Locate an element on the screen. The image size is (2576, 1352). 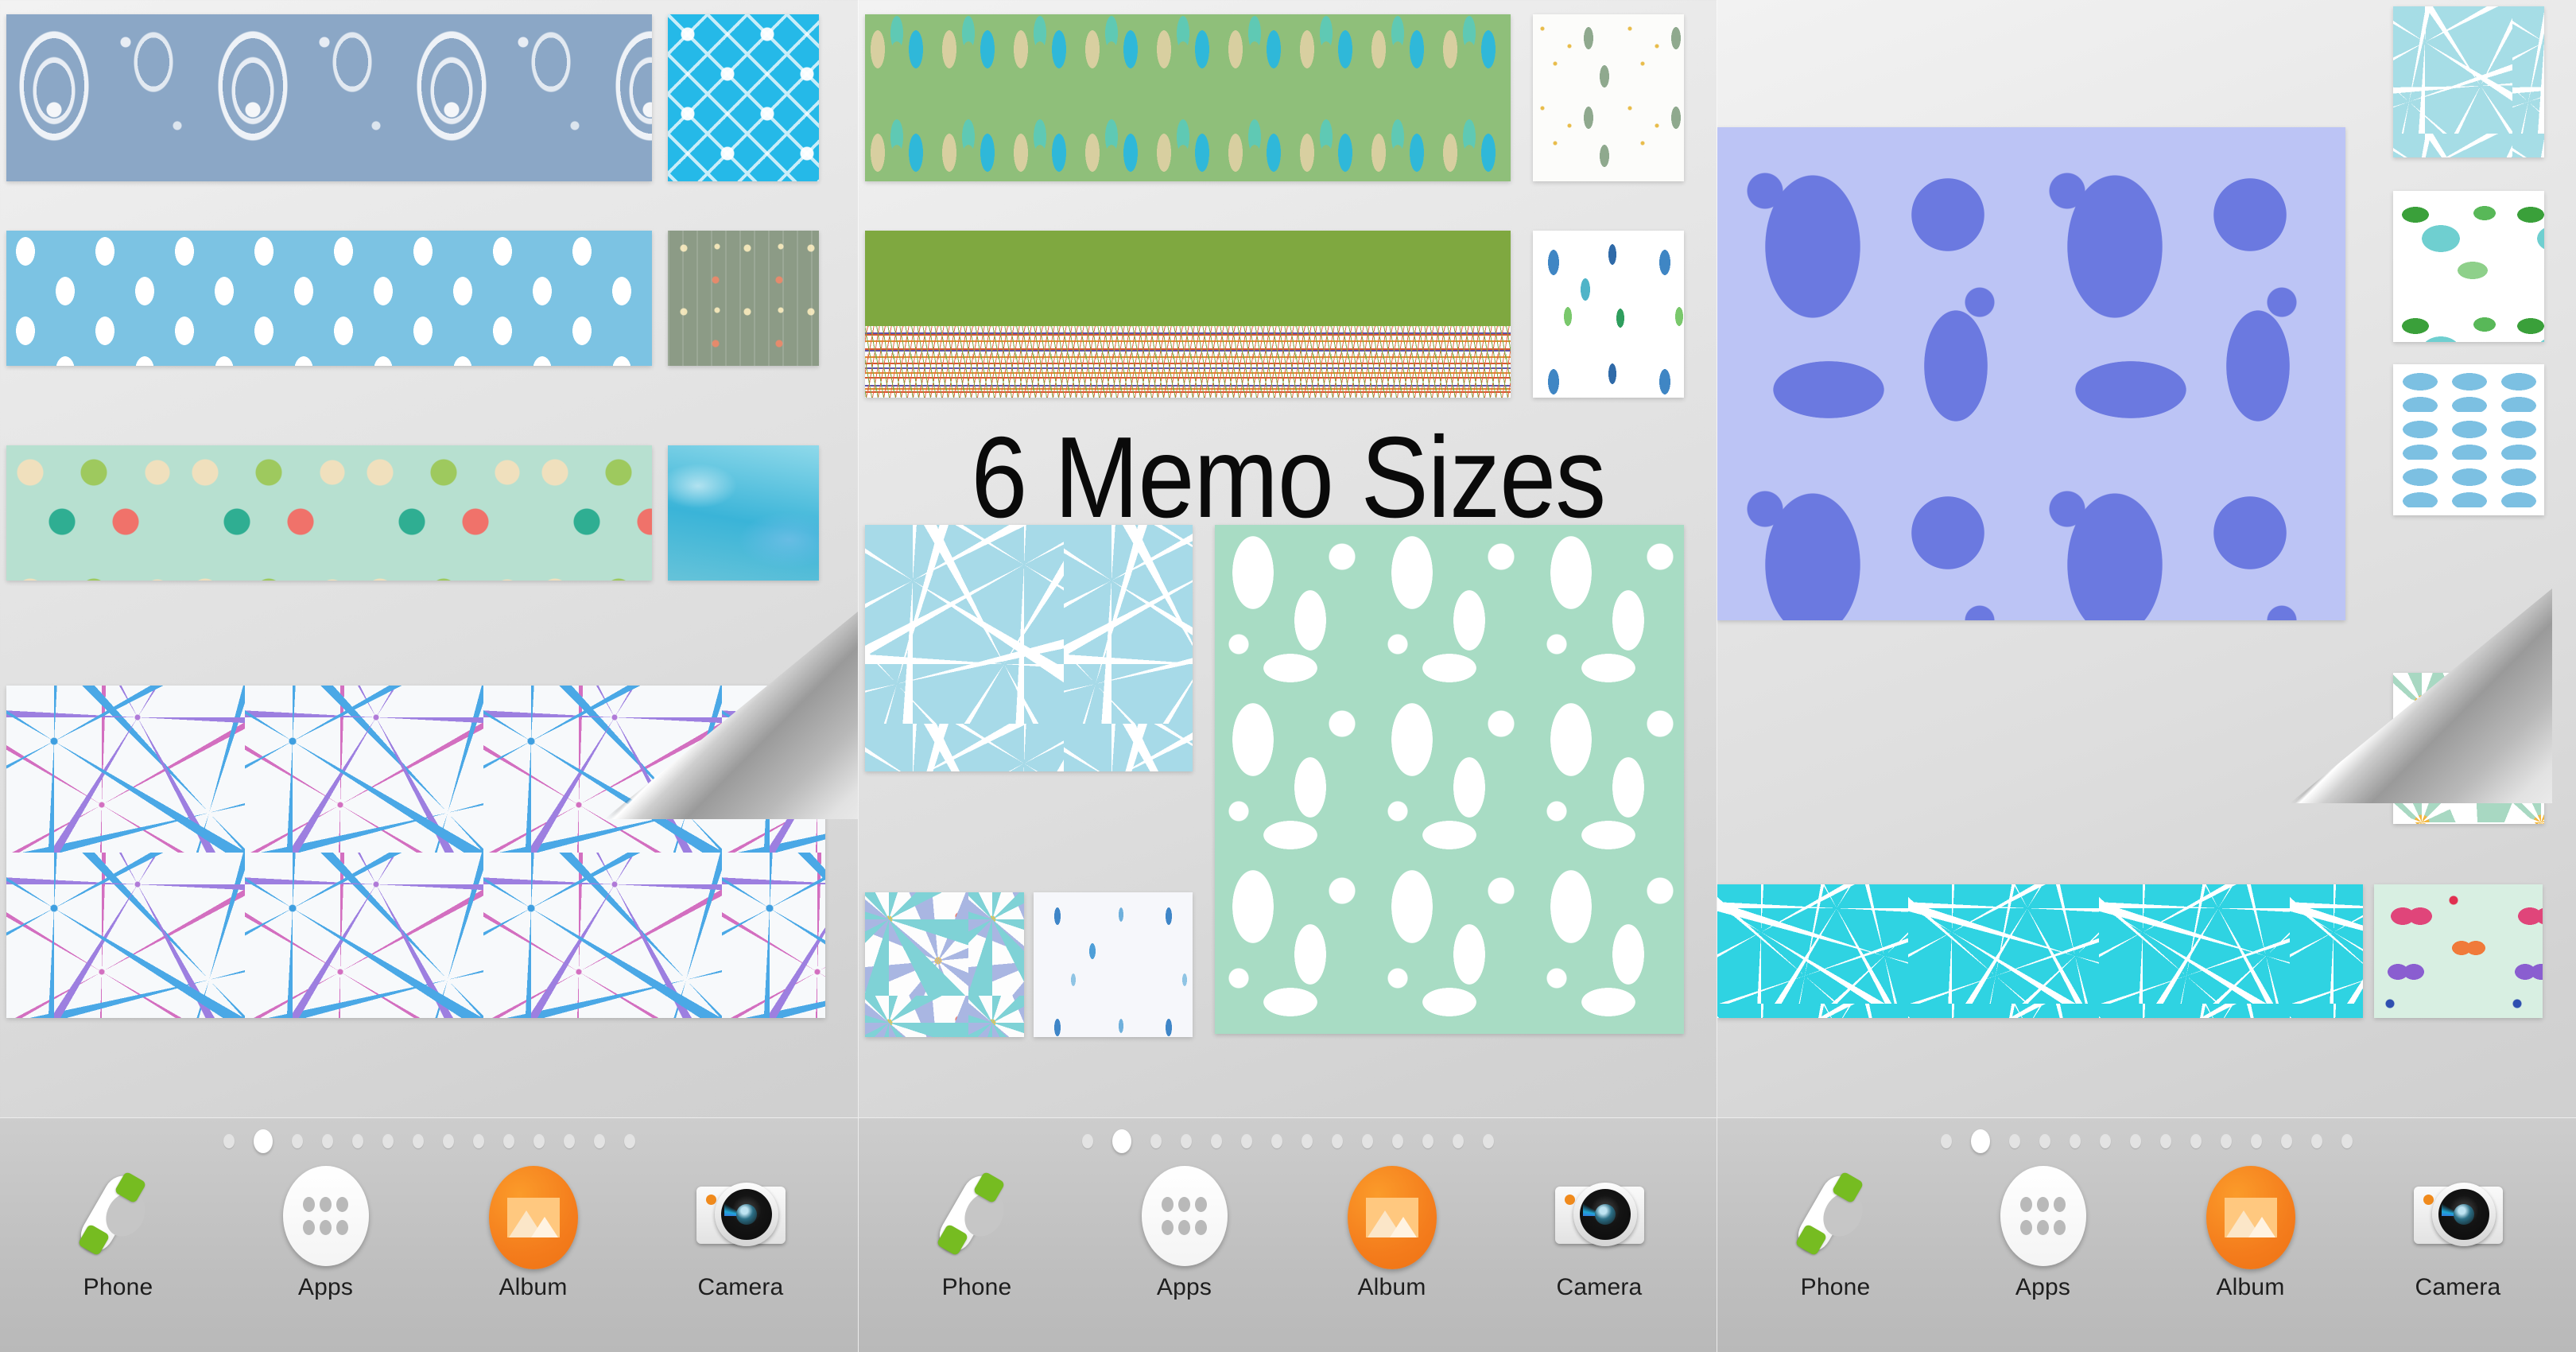
memo-widget-mintdaisy is located at coordinates (2469, 748).